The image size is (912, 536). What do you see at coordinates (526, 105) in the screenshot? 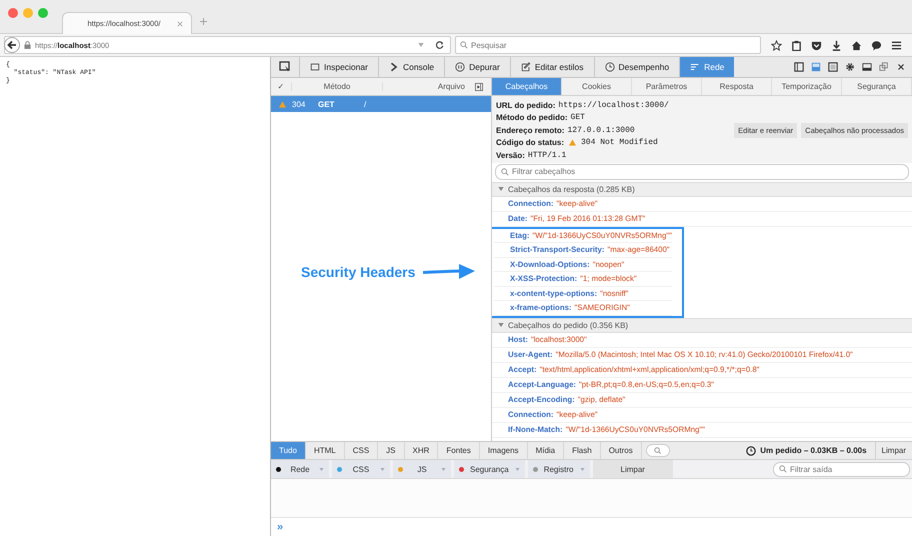
I see `summary-label: URL do pedido:` at bounding box center [526, 105].